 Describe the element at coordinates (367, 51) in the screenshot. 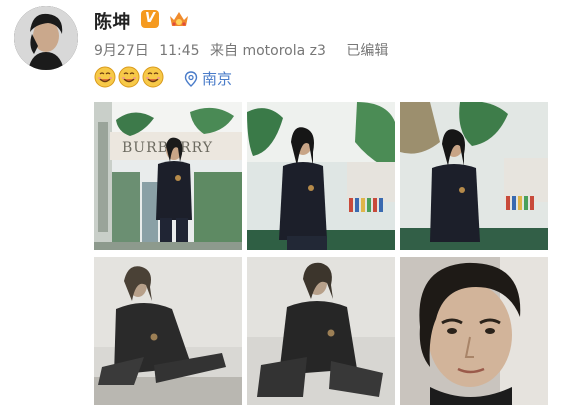

I see `edited-label: 已编辑` at that location.